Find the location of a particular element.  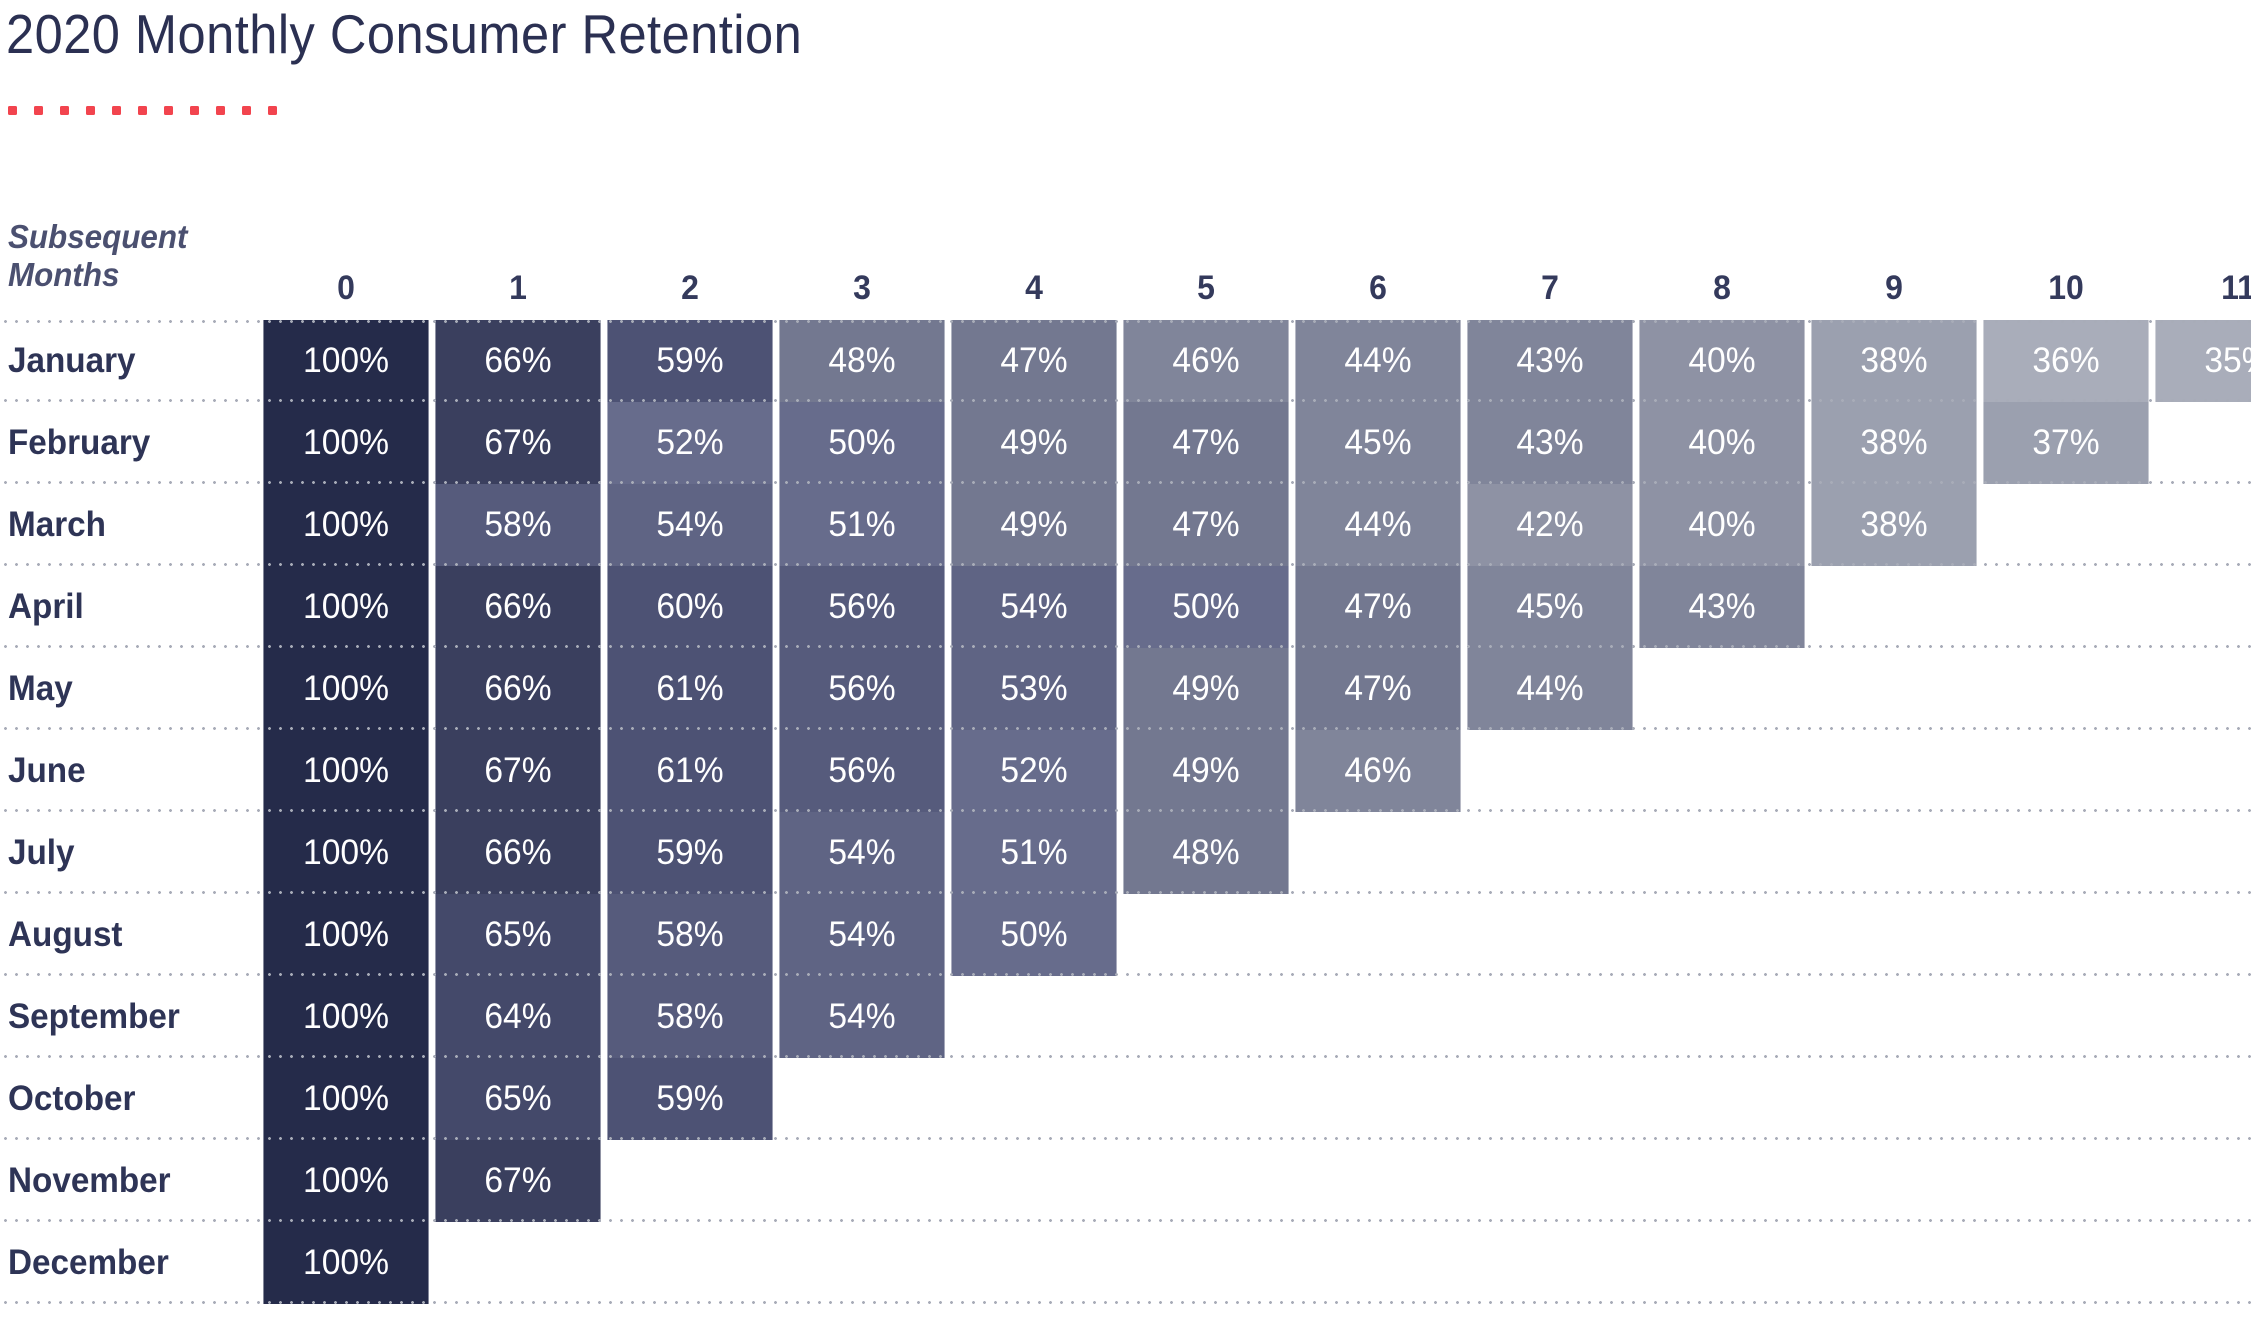

table-row: June 100% 67% 61% 56% 52% 49% 46% is located at coordinates (1125, 771).